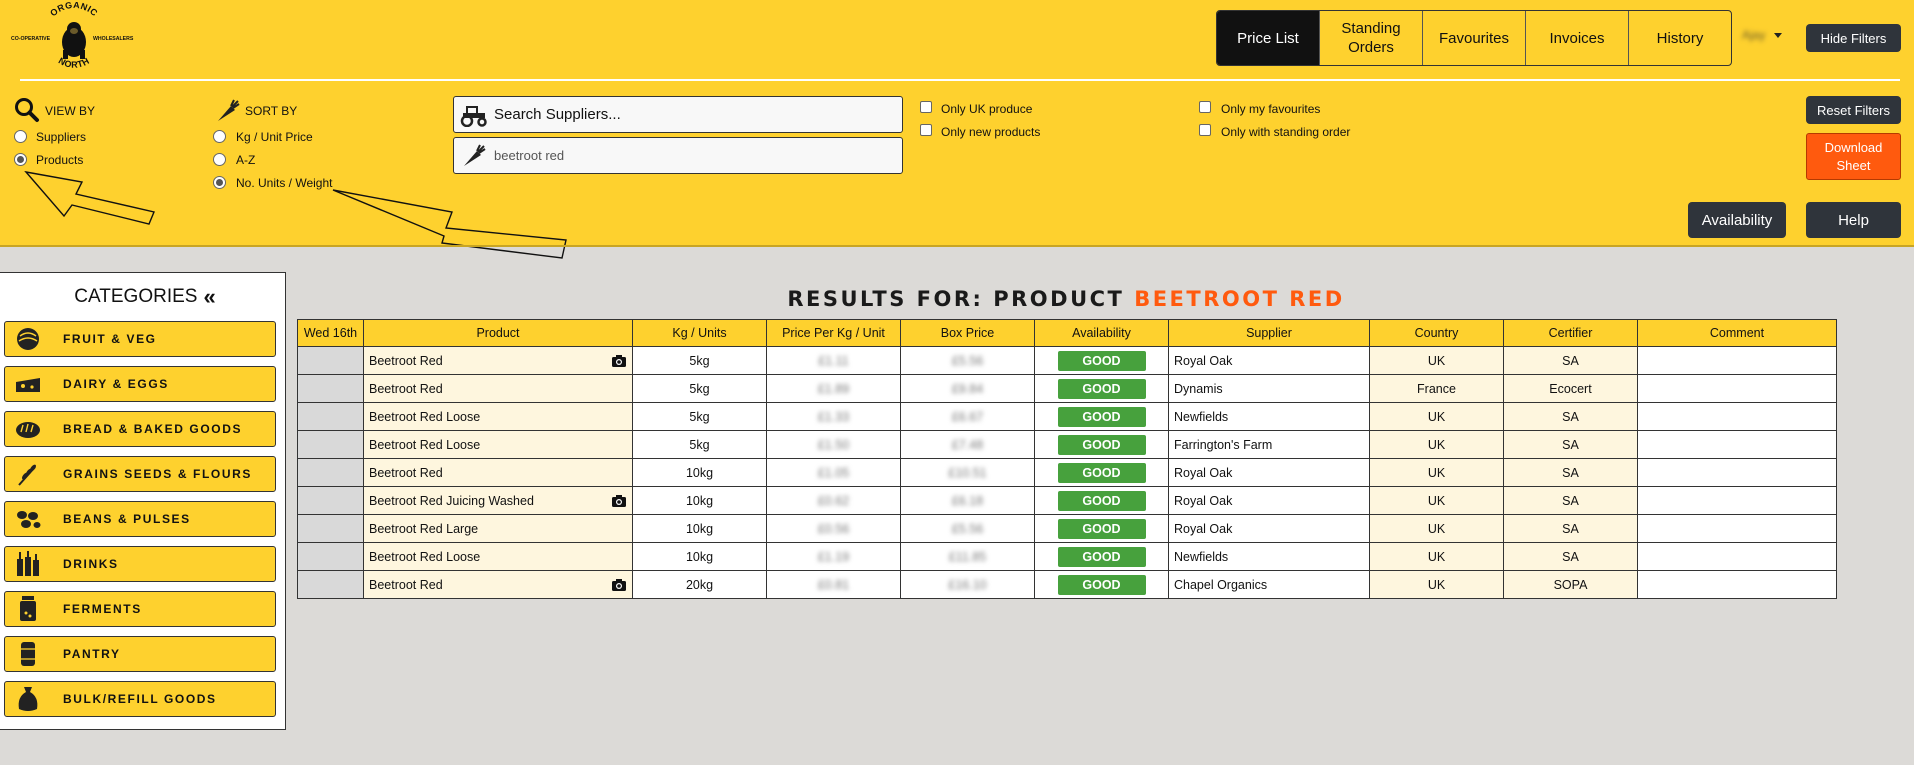 The width and height of the screenshot is (1914, 765). I want to click on chevron-down-icon, so click(1778, 35).